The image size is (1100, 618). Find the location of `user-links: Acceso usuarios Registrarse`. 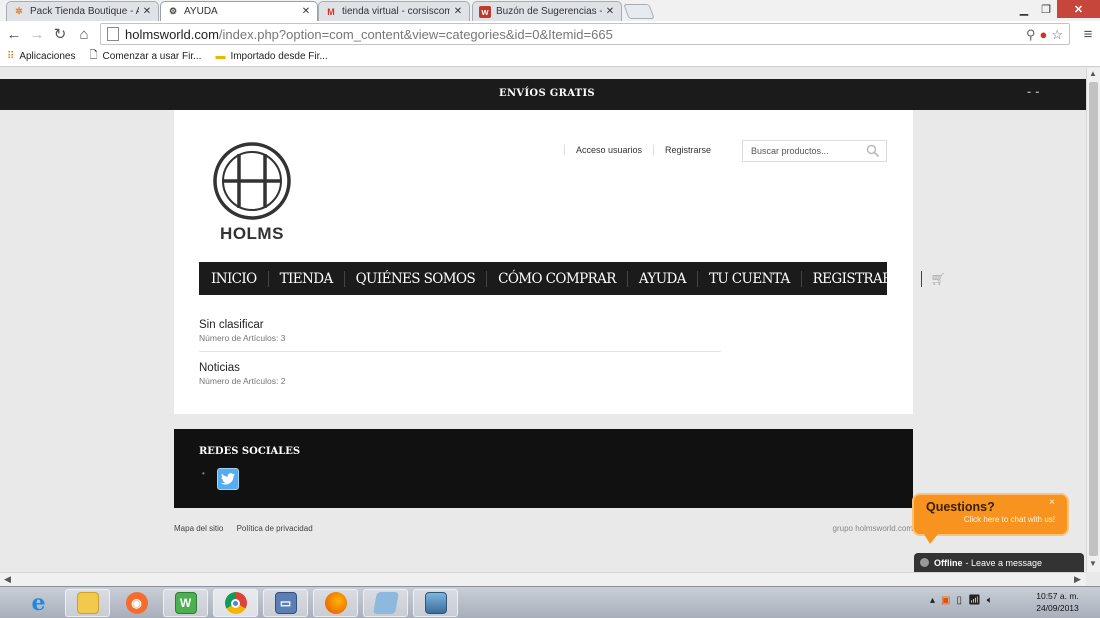

user-links: Acceso usuarios Registrarse is located at coordinates (643, 150).